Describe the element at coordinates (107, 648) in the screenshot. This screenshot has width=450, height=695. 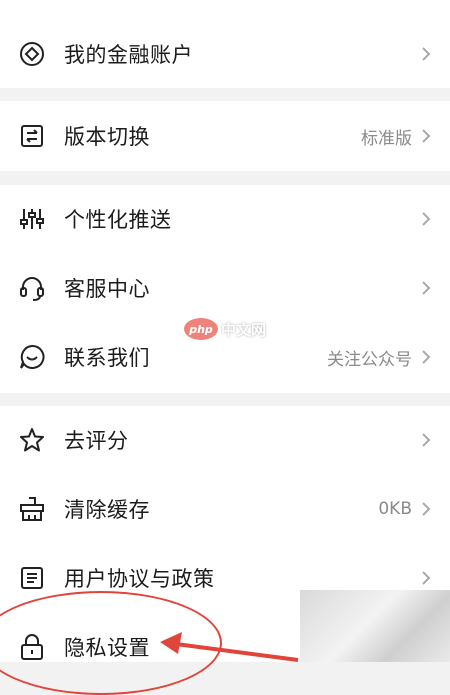
I see `row-label: 隐私设置` at that location.